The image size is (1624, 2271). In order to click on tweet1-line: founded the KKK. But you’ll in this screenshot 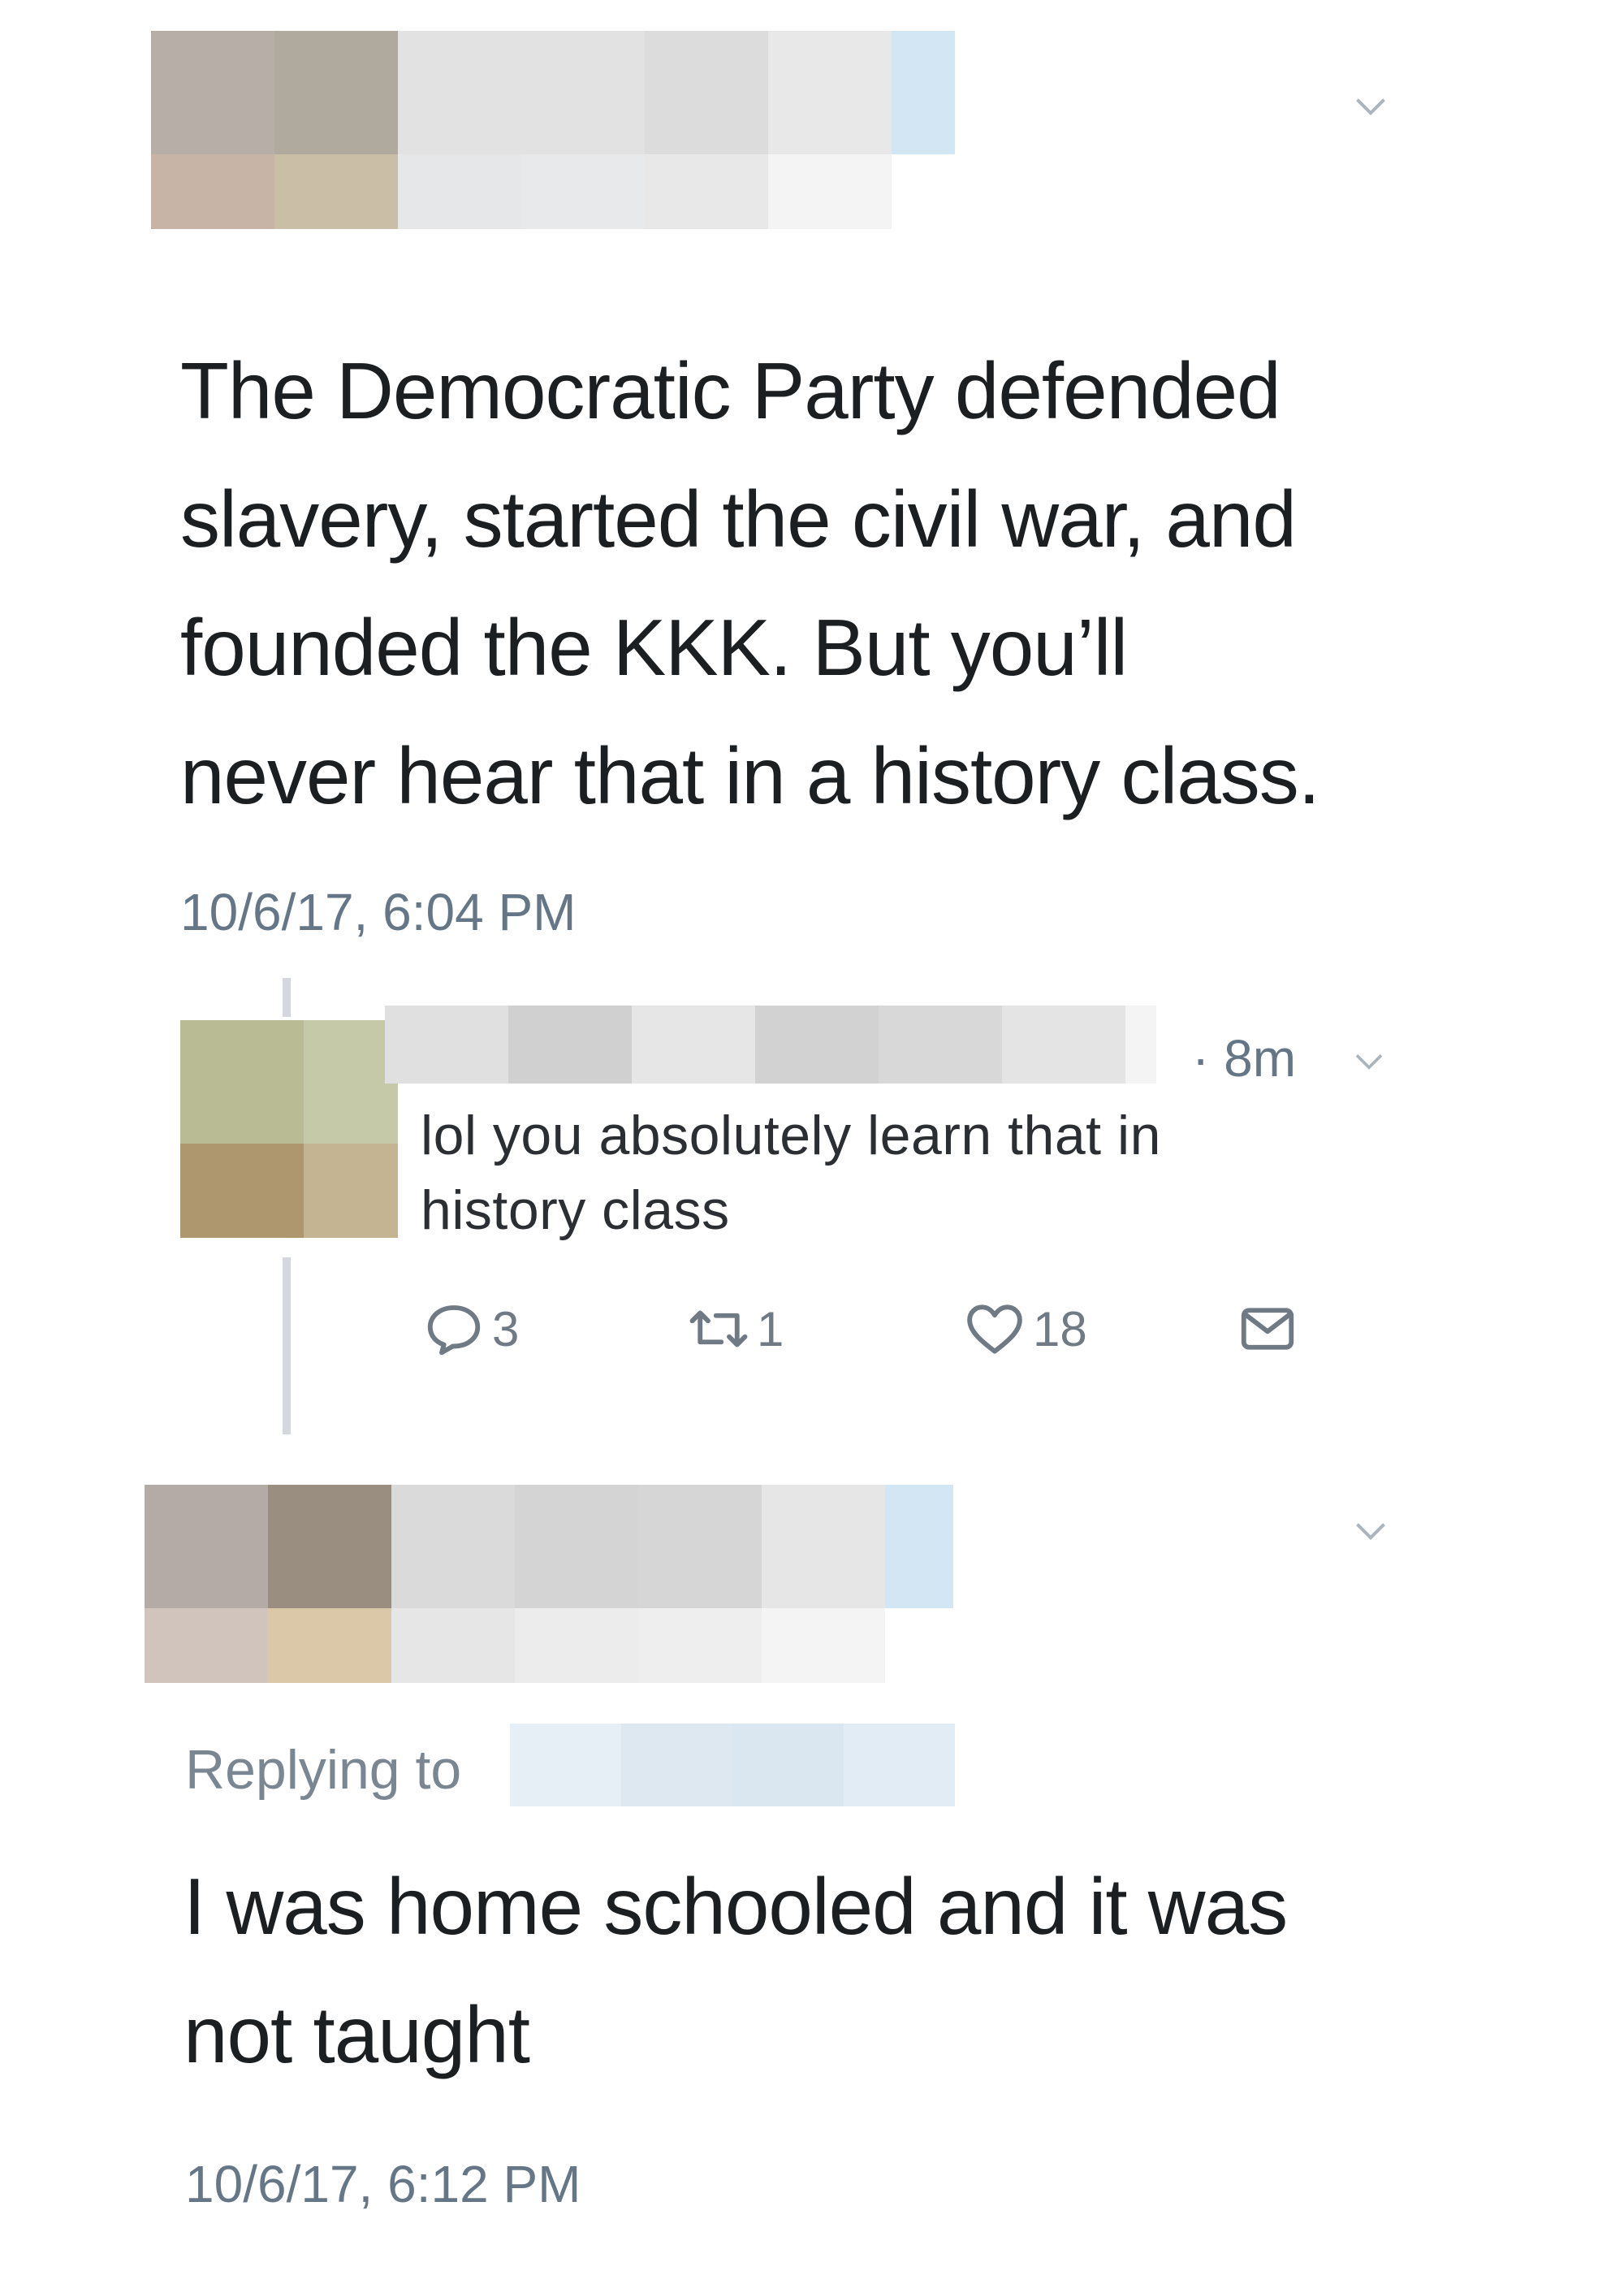, I will do `click(654, 647)`.